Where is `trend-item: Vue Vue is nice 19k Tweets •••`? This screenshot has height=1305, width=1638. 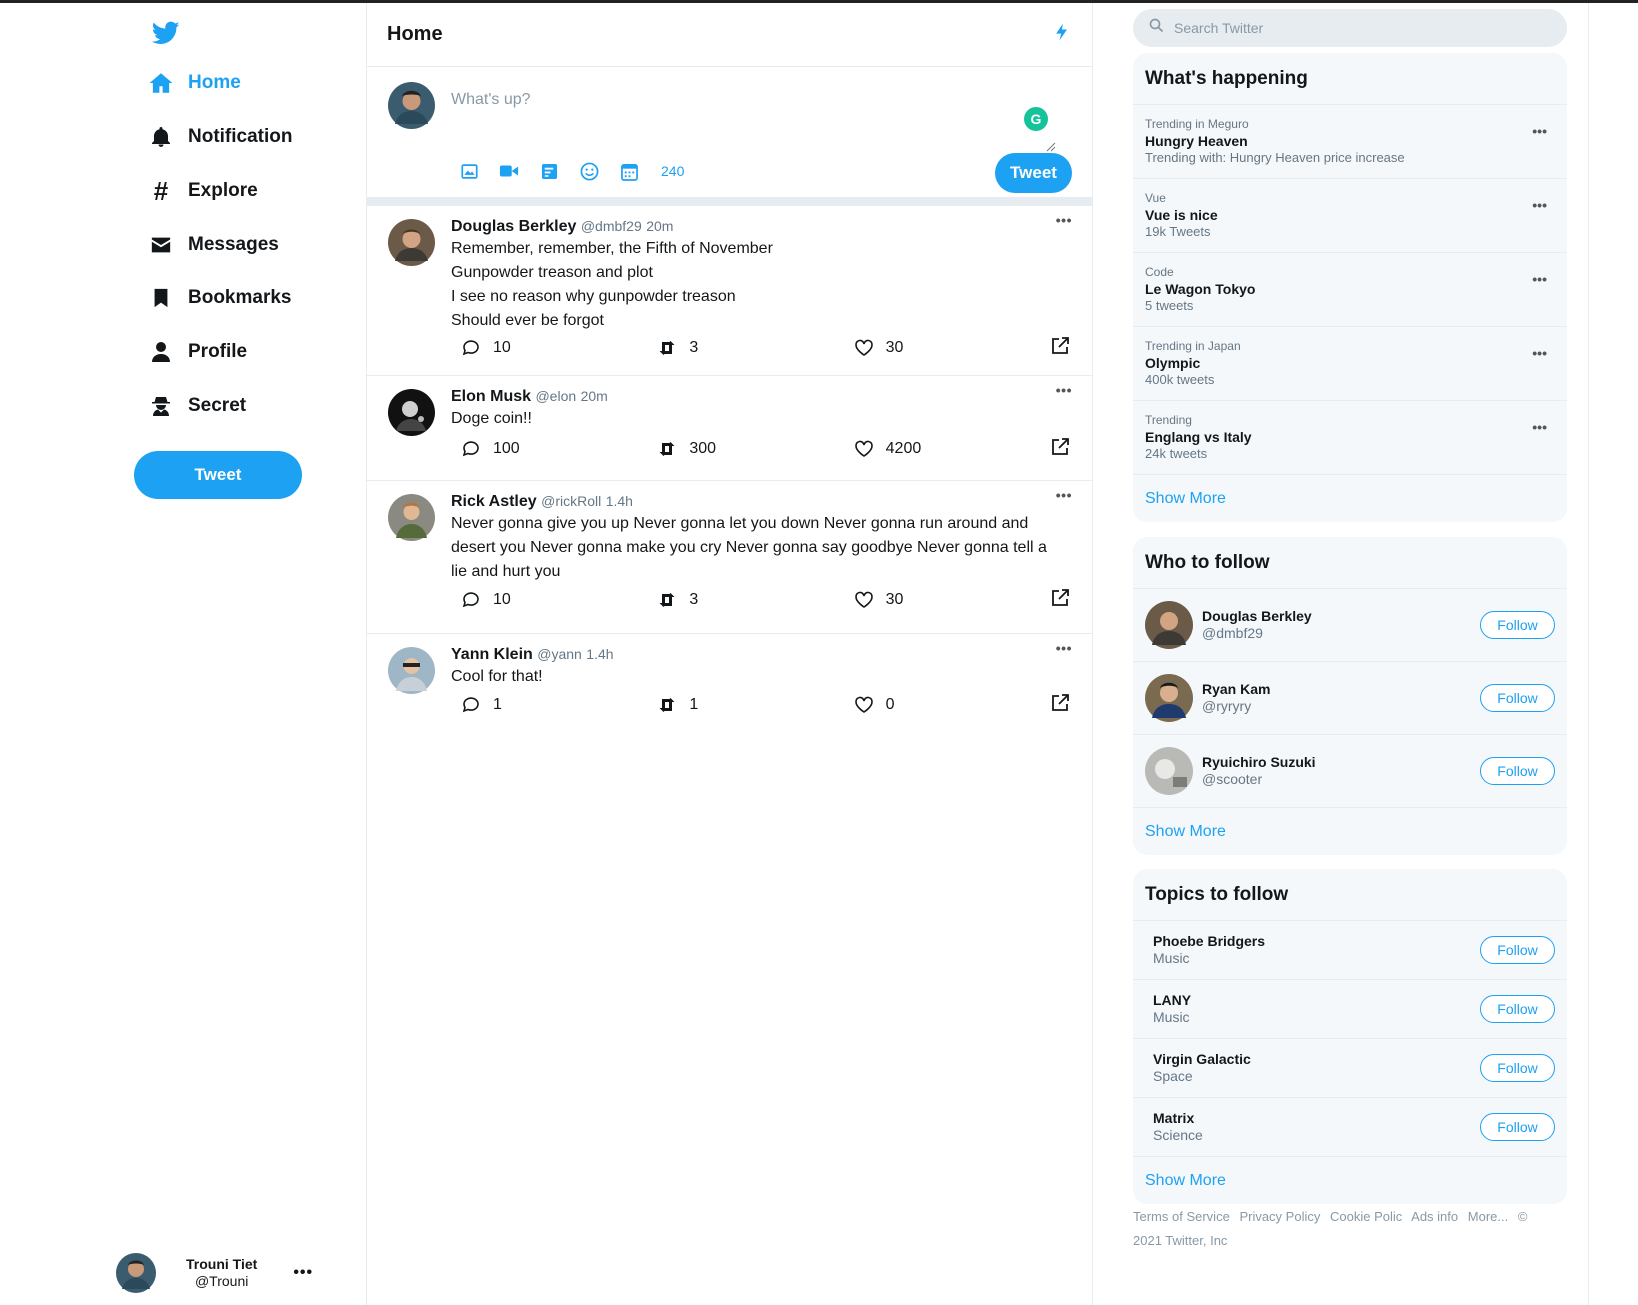 trend-item: Vue Vue is nice 19k Tweets ••• is located at coordinates (1350, 216).